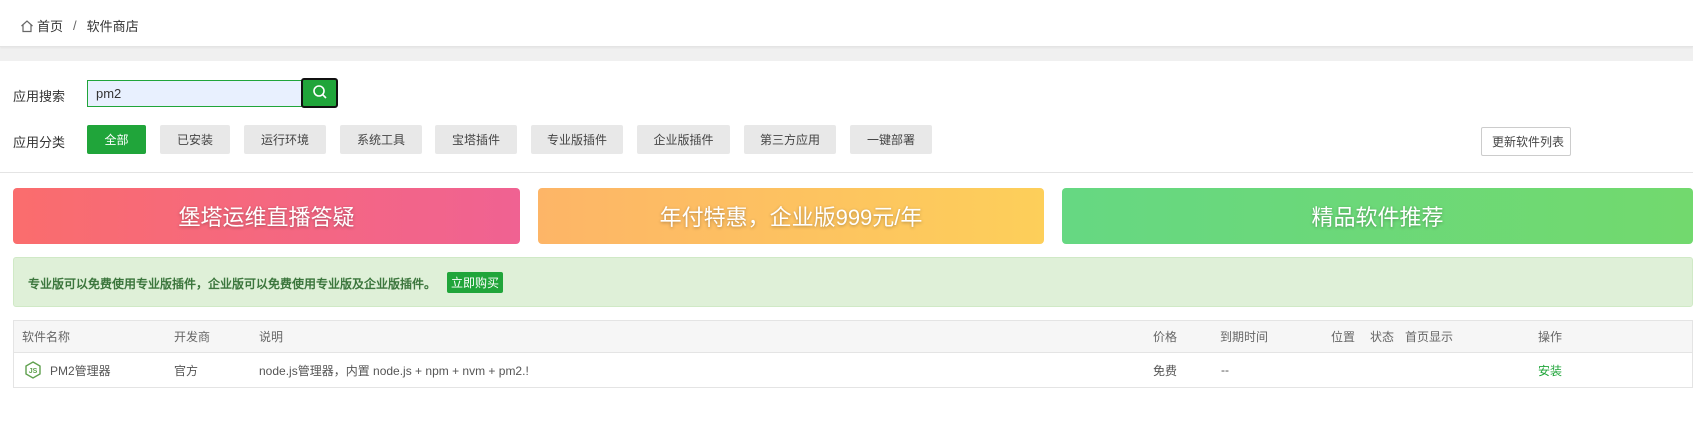 The height and width of the screenshot is (422, 1693). Describe the element at coordinates (116, 139) in the screenshot. I see `category-all: 全部` at that location.